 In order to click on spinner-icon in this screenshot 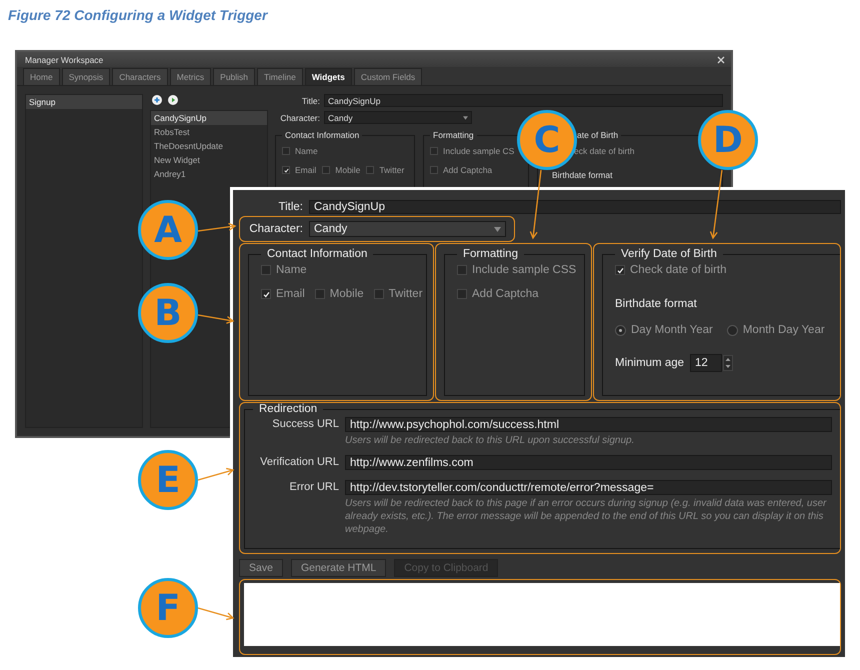, I will do `click(728, 363)`.